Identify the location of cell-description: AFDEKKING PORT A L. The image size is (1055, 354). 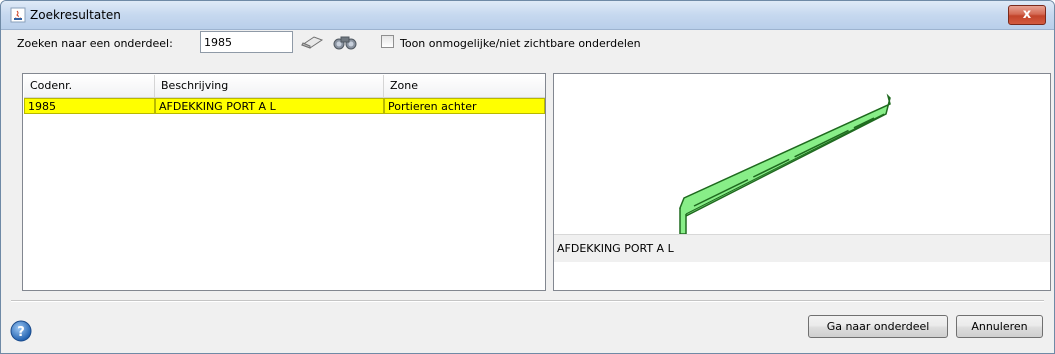
(269, 106).